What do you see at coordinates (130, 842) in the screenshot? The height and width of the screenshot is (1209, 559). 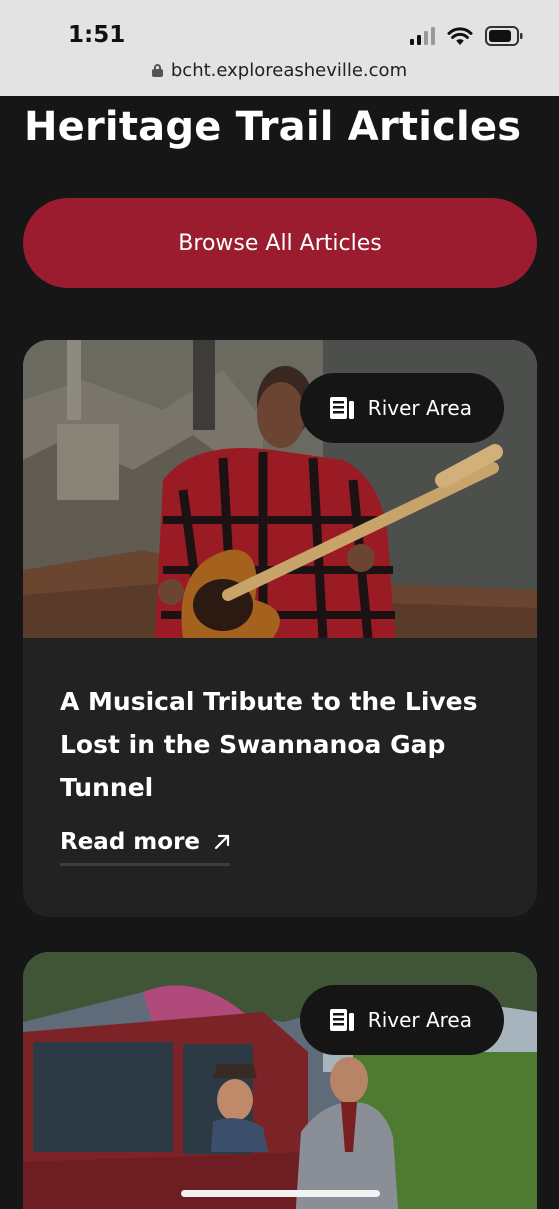 I see `read-more-label: Read more` at bounding box center [130, 842].